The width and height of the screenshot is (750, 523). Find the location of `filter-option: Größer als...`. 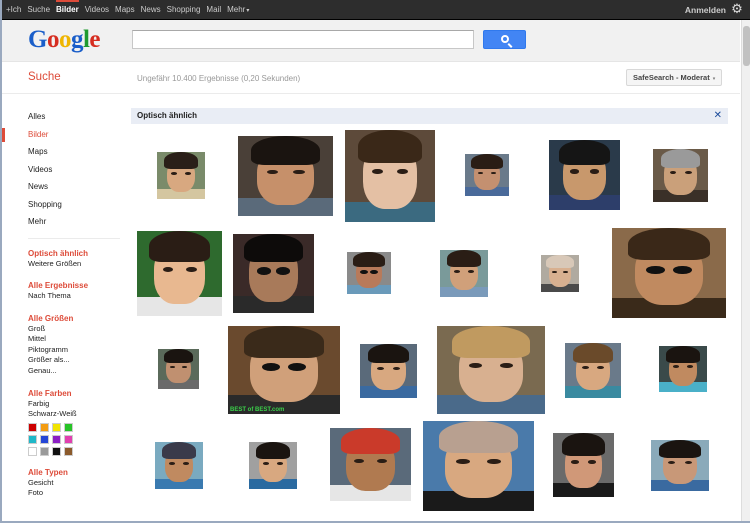

filter-option: Größer als... is located at coordinates (74, 360).